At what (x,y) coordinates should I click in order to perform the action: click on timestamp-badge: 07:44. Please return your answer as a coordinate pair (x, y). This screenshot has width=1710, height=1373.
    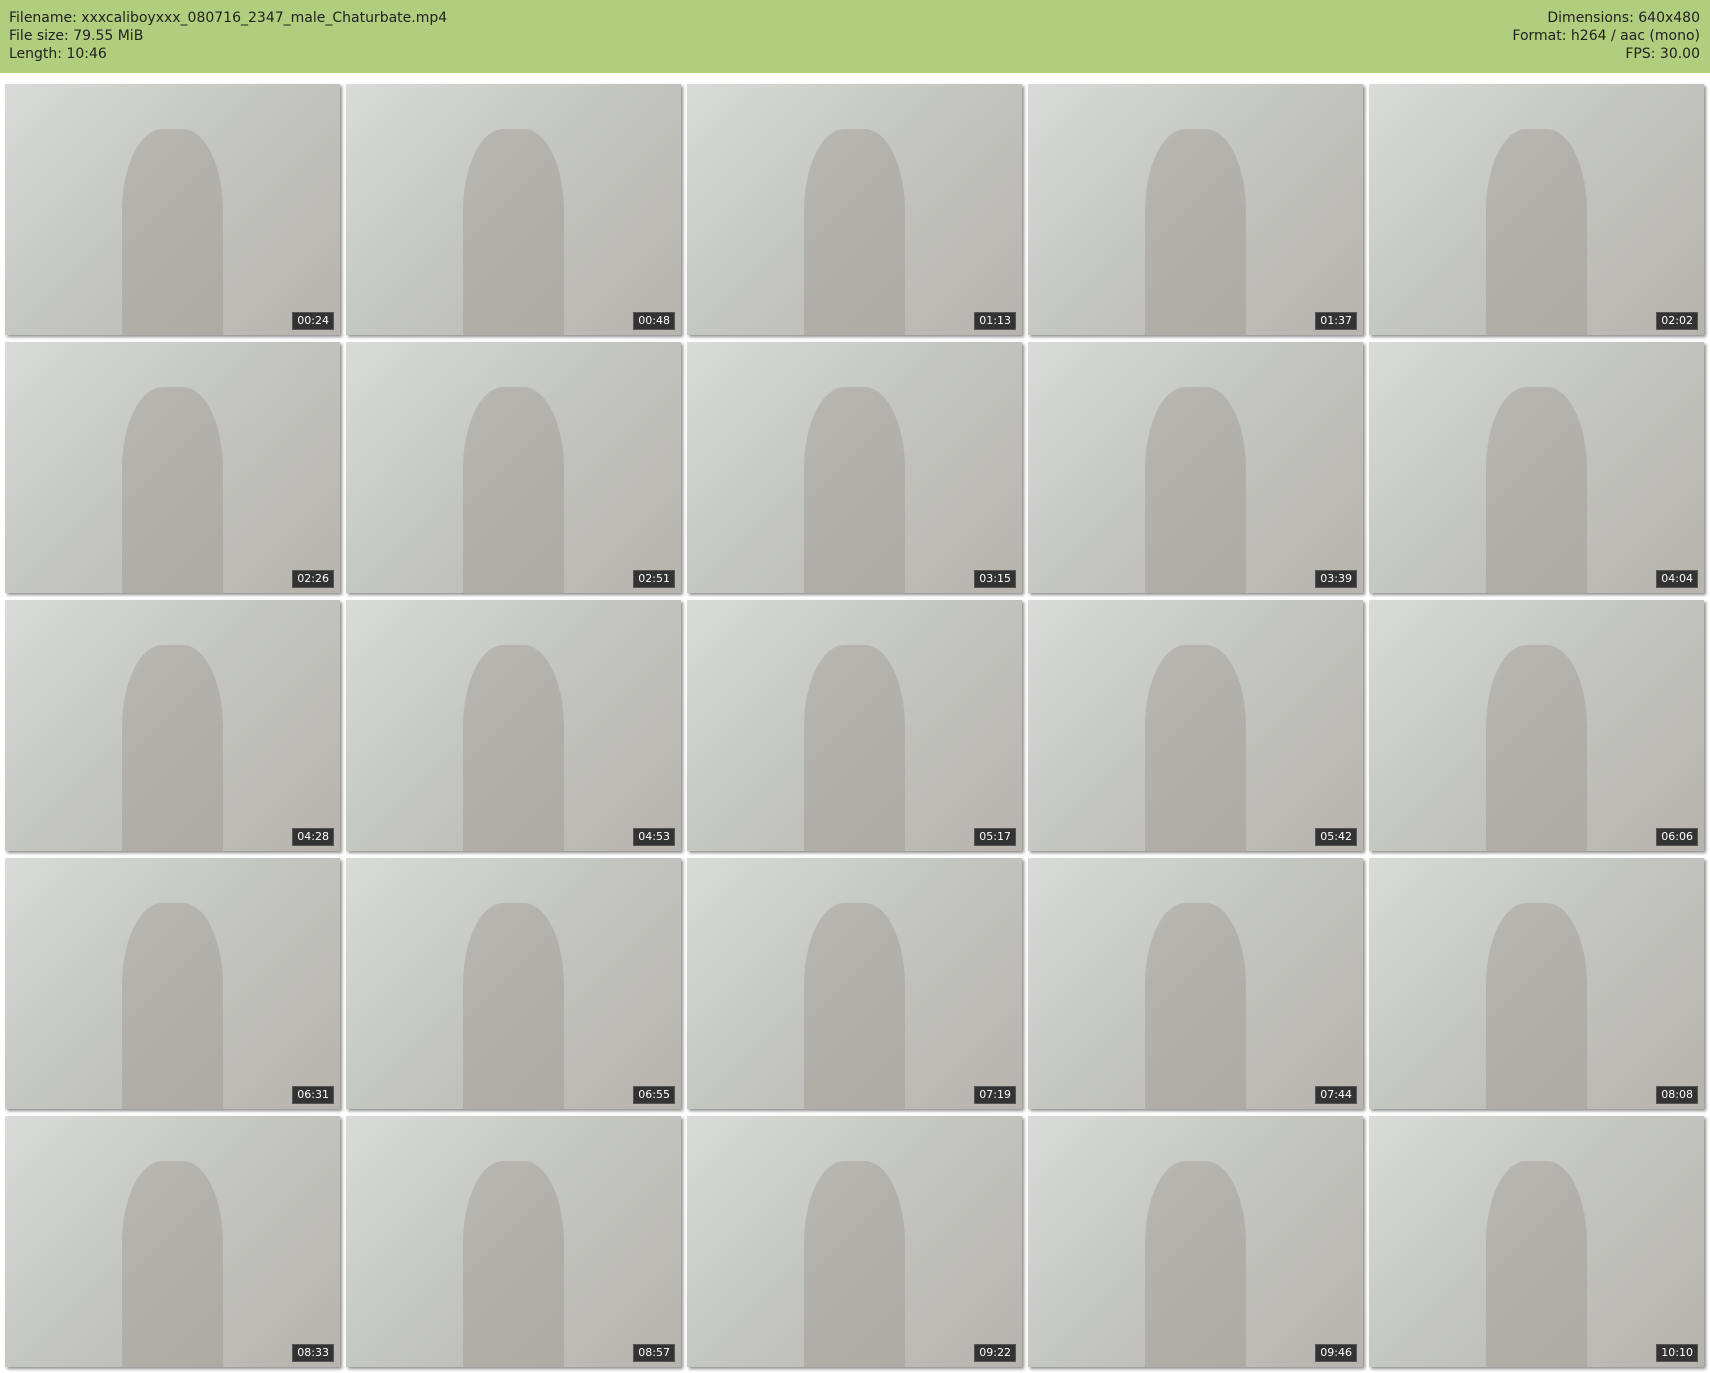
    Looking at the image, I should click on (1336, 1095).